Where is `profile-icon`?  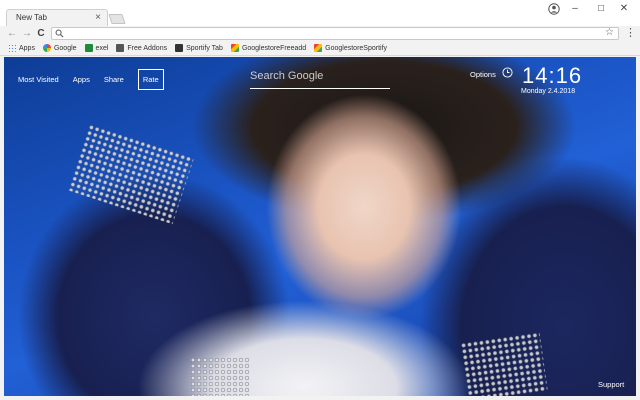 profile-icon is located at coordinates (554, 9).